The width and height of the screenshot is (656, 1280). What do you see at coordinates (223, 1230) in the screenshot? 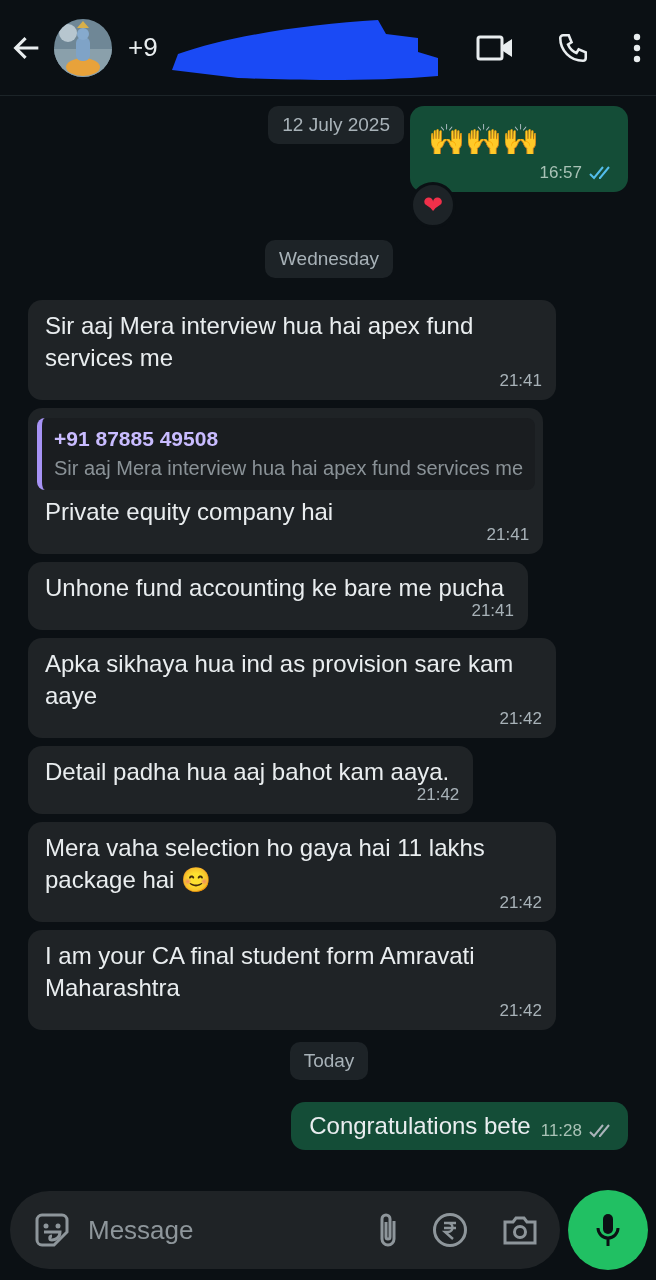
I see `message-input: Message` at bounding box center [223, 1230].